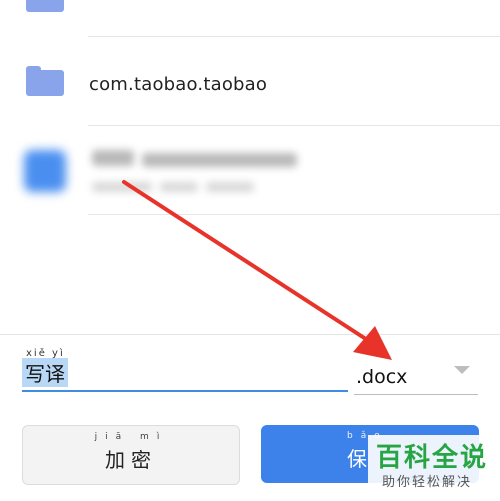 Image resolution: width=500 pixels, height=501 pixels. What do you see at coordinates (131, 437) in the screenshot?
I see `encrypt-pinyin: jiā mì` at bounding box center [131, 437].